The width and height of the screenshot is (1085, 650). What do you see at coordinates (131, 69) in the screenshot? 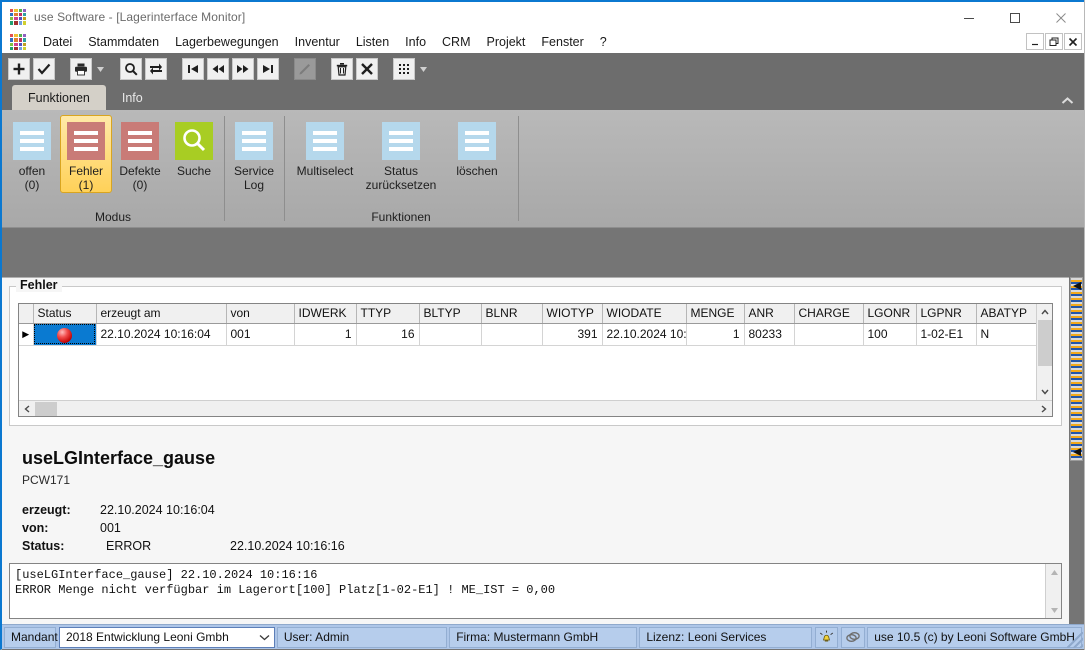
I see `search-icon` at bounding box center [131, 69].